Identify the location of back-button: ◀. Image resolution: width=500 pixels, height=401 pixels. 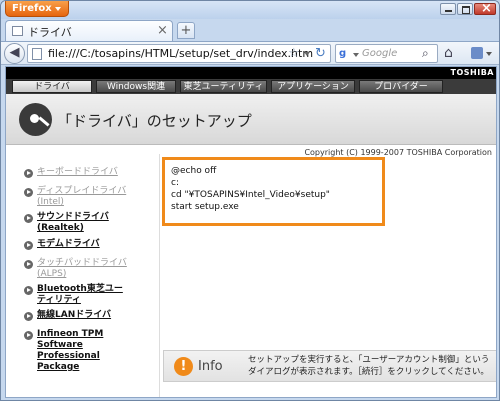
(14, 53).